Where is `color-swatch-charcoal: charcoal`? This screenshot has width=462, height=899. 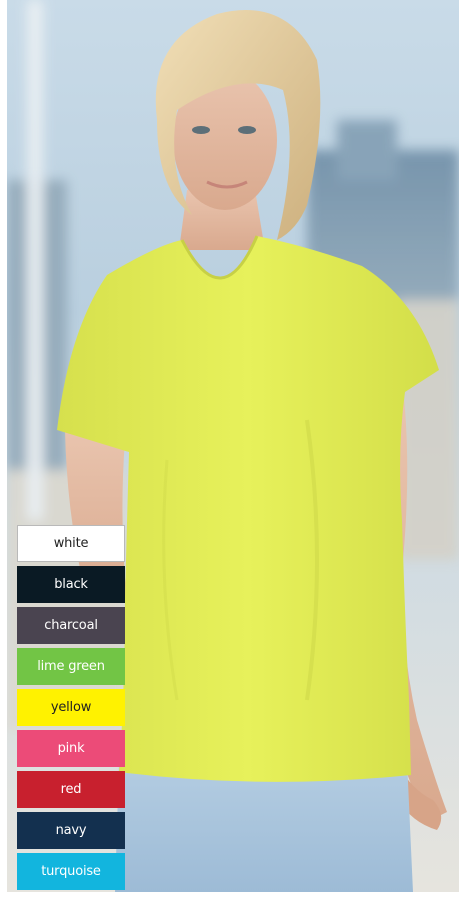 color-swatch-charcoal: charcoal is located at coordinates (71, 625).